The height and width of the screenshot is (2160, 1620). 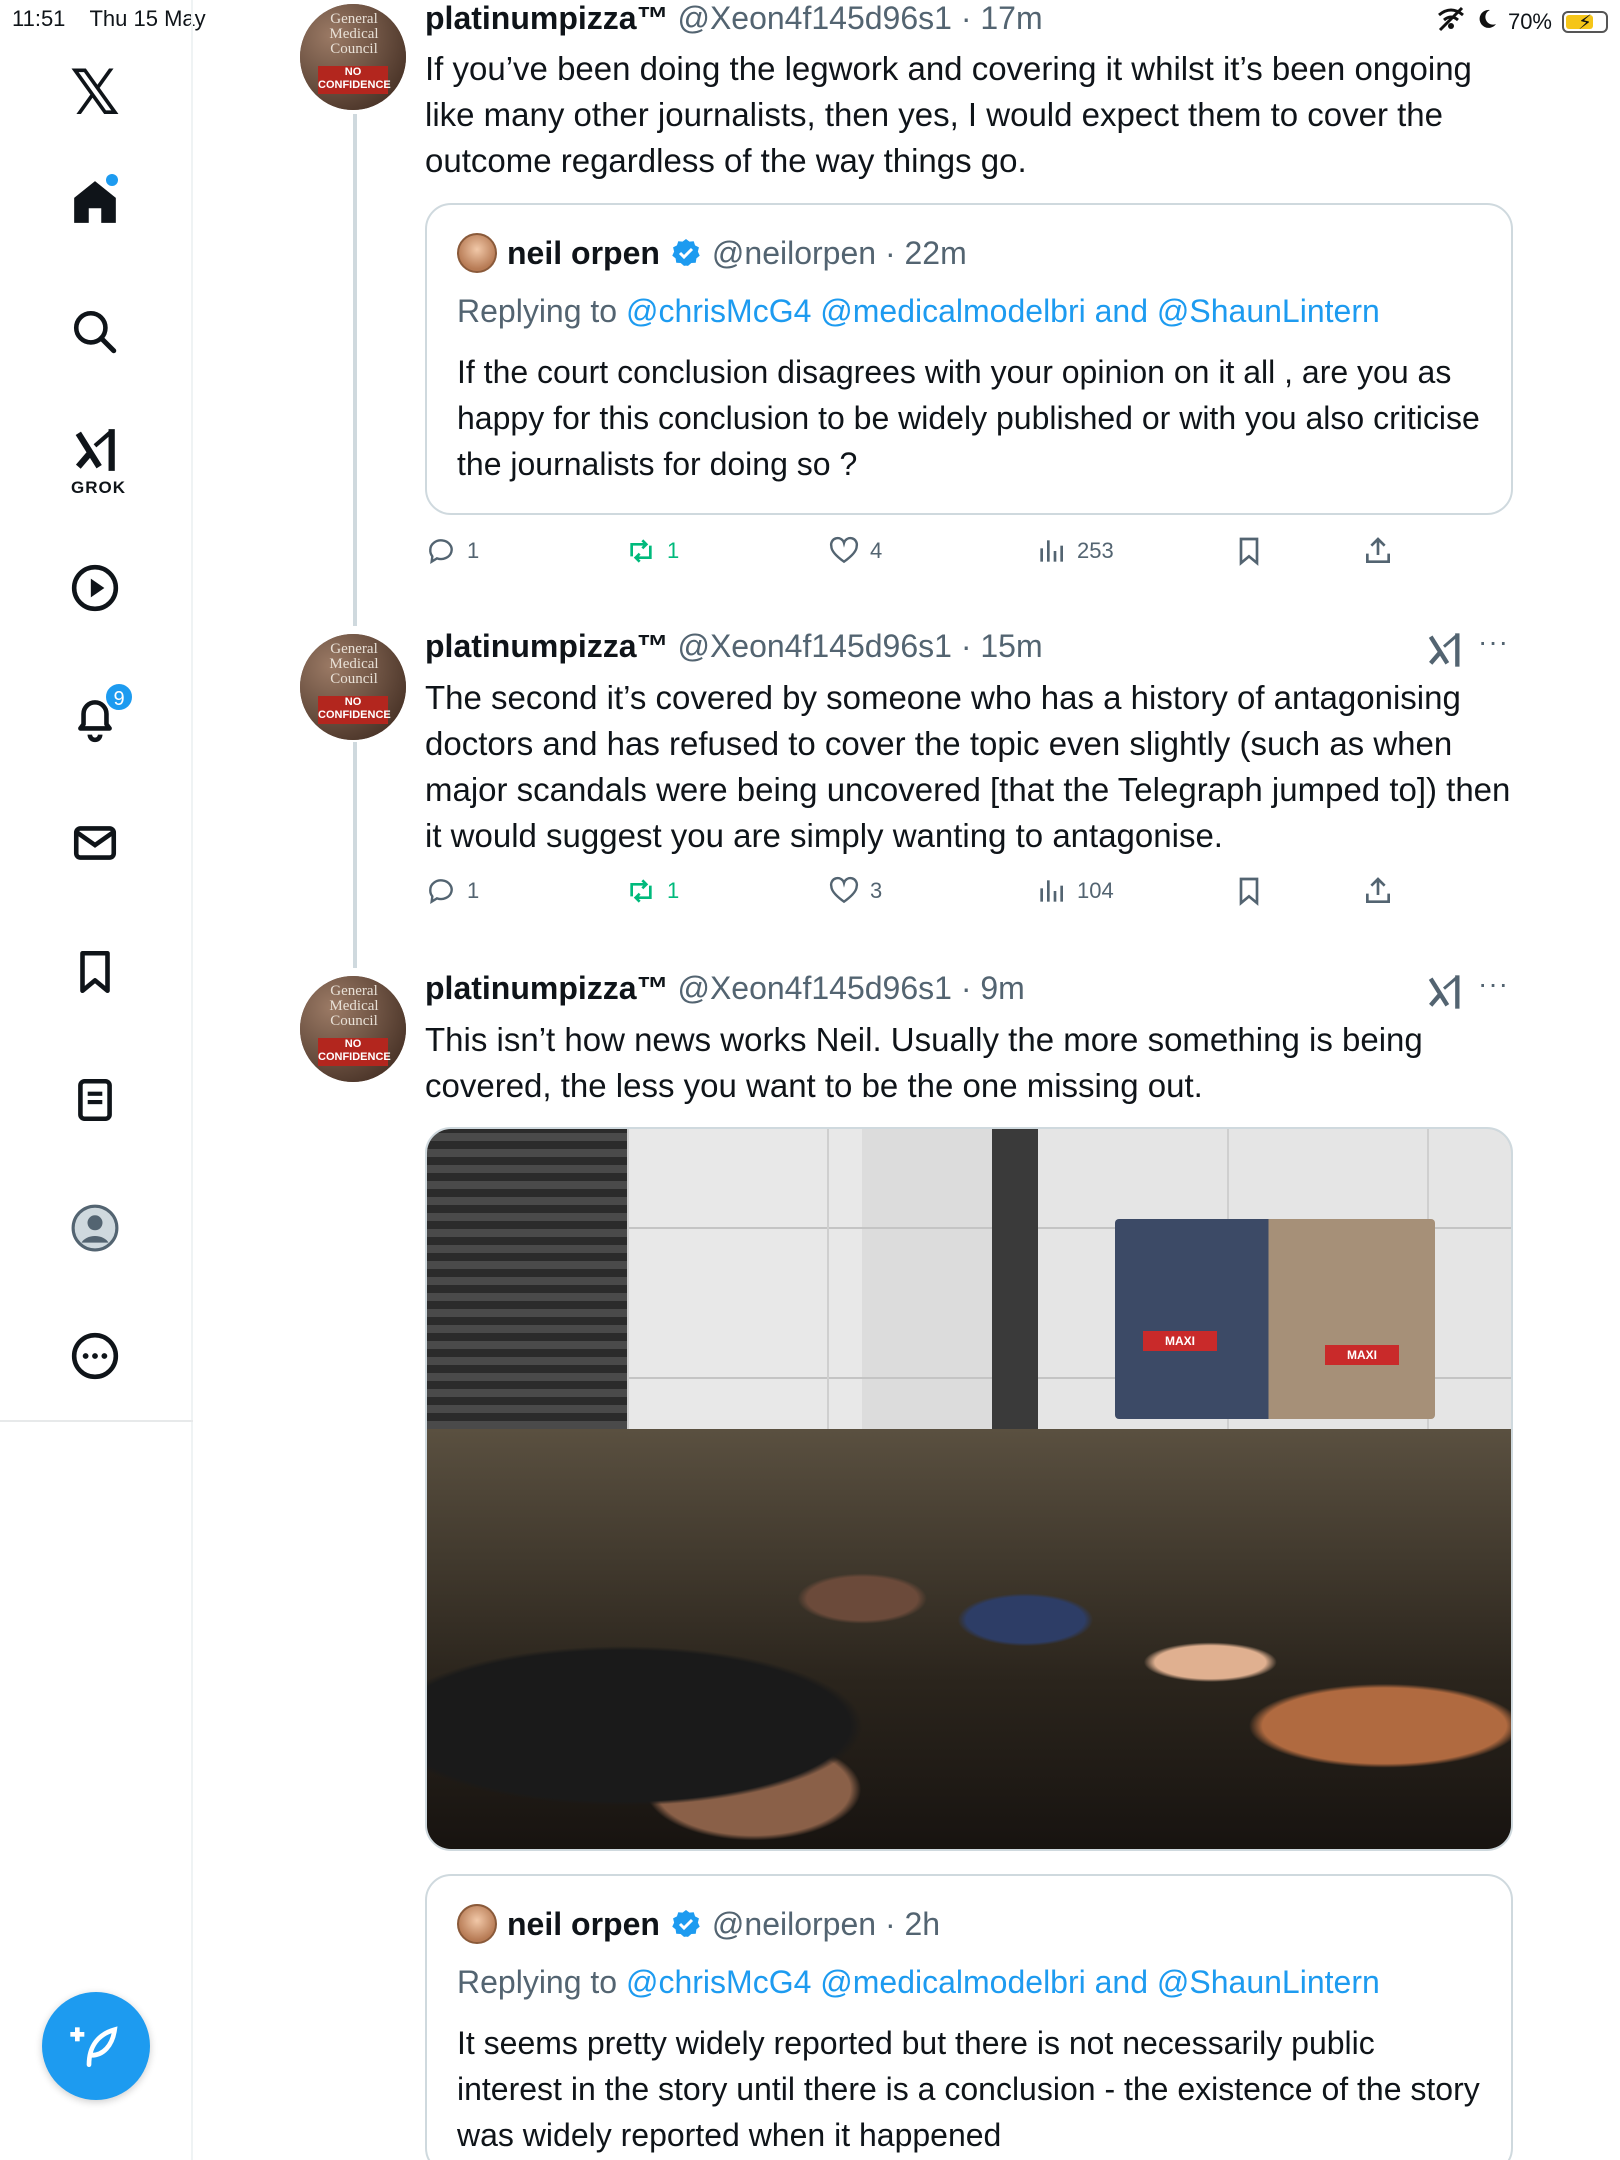 I want to click on compose-post-button, so click(x=96, y=2046).